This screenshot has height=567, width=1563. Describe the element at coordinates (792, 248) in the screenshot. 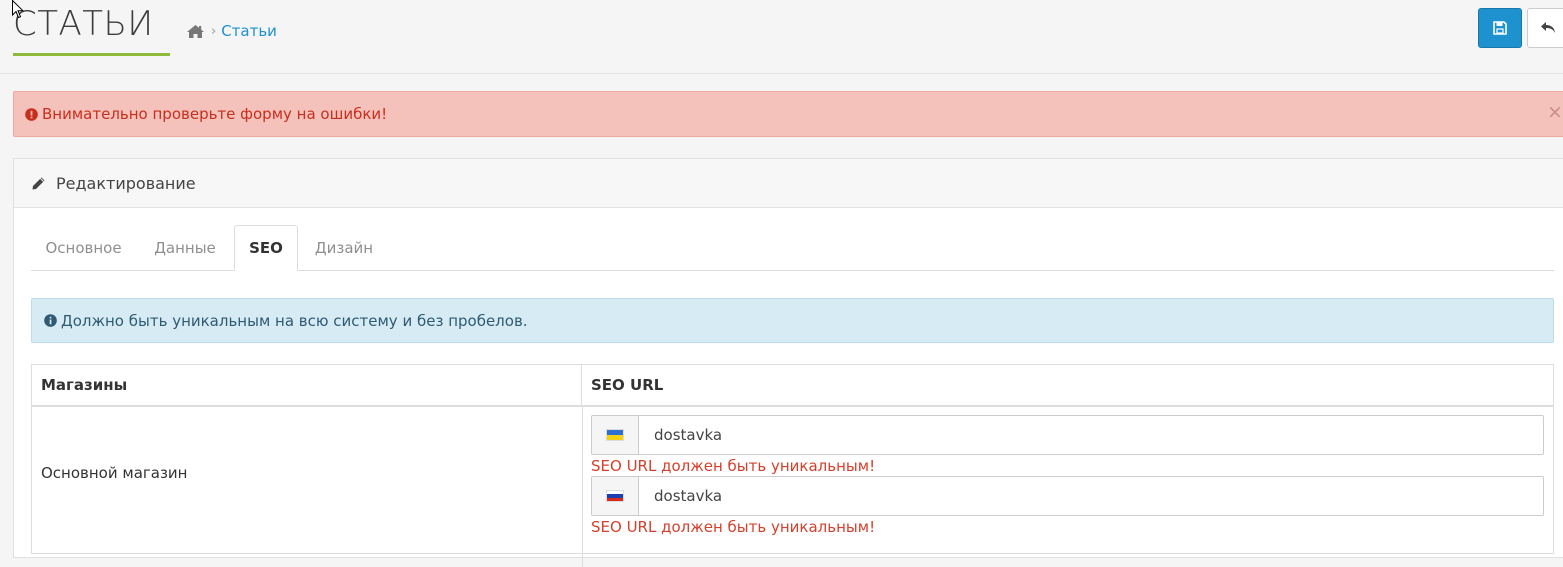

I see `tabs: Основное Данные SEO Дизайн` at that location.